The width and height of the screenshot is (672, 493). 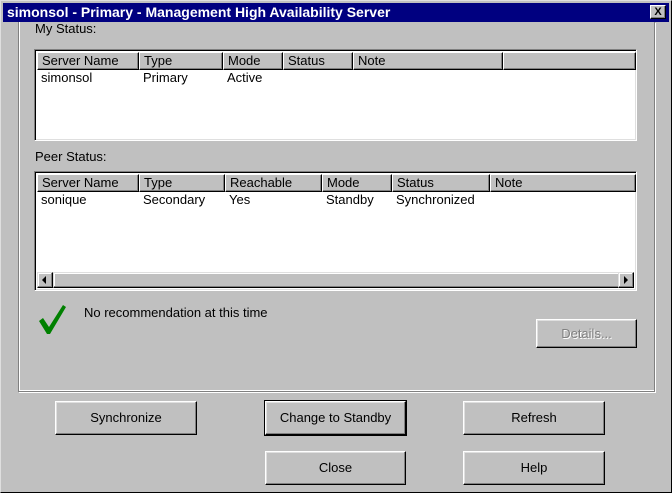 I want to click on cell-type: Secondary, so click(x=174, y=199).